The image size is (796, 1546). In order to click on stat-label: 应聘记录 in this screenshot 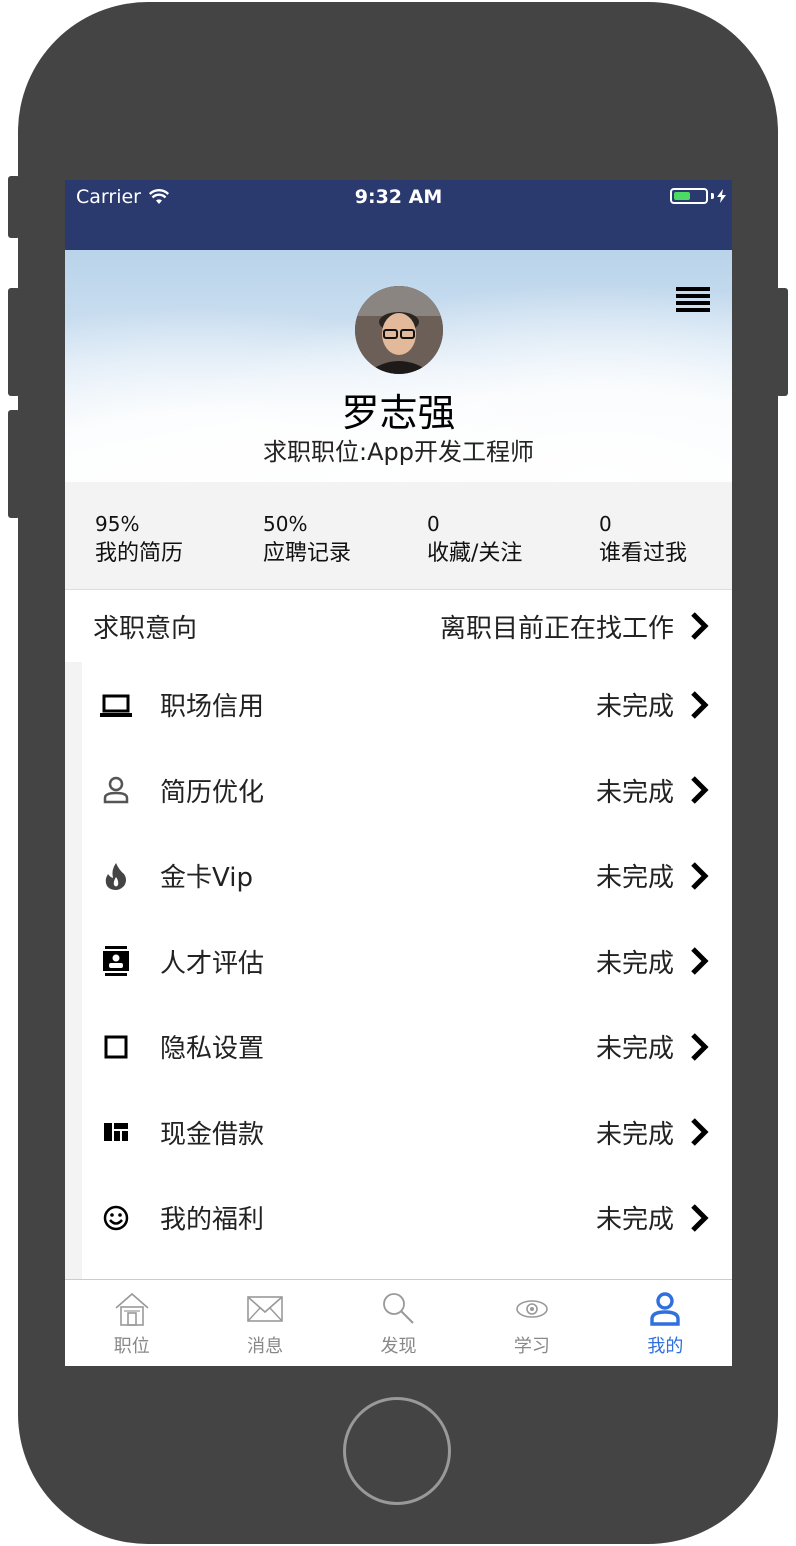, I will do `click(307, 553)`.